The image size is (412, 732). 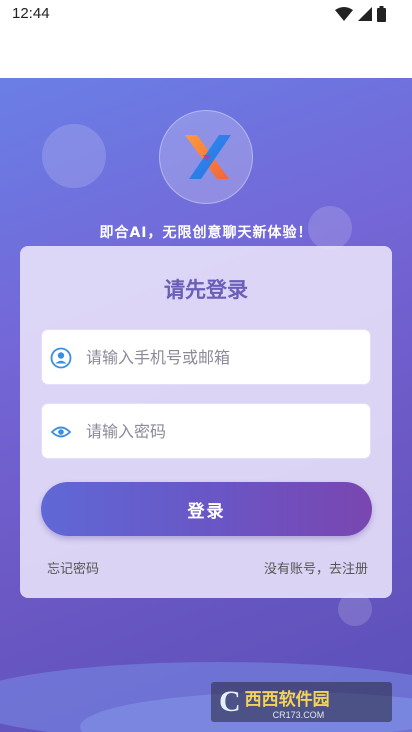 I want to click on login-button: 登录, so click(x=206, y=509).